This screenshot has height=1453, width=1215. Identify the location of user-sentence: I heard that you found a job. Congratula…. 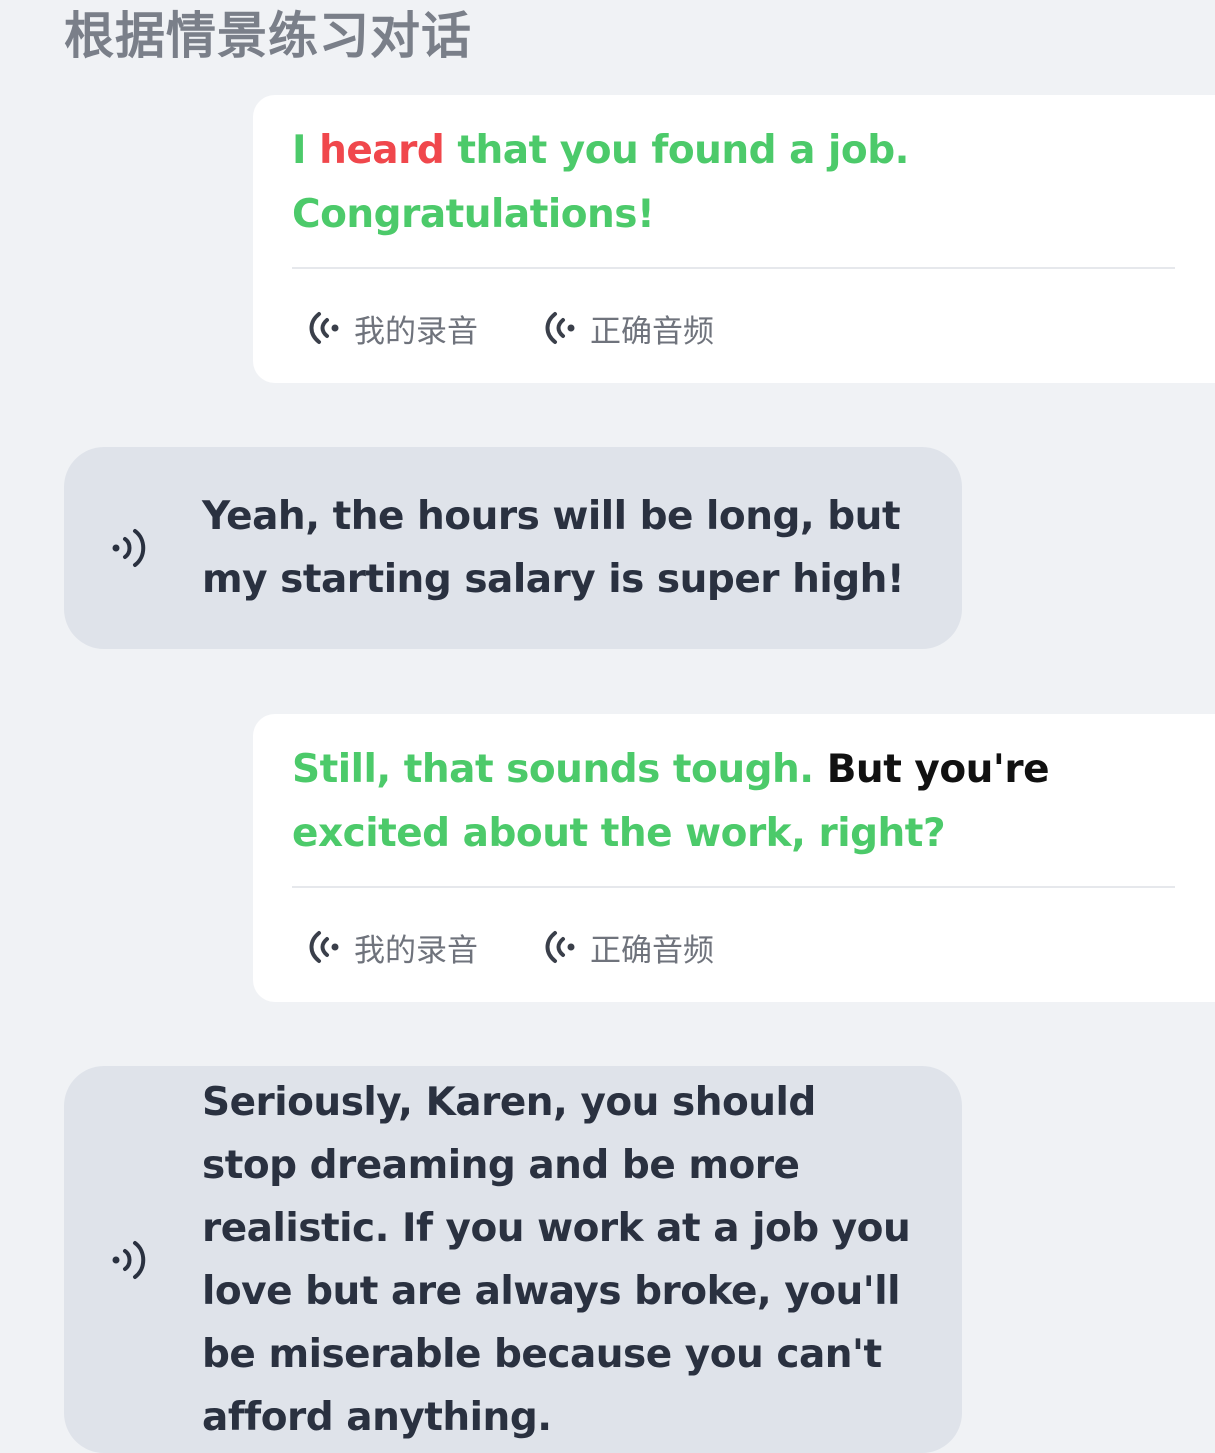
(733, 183).